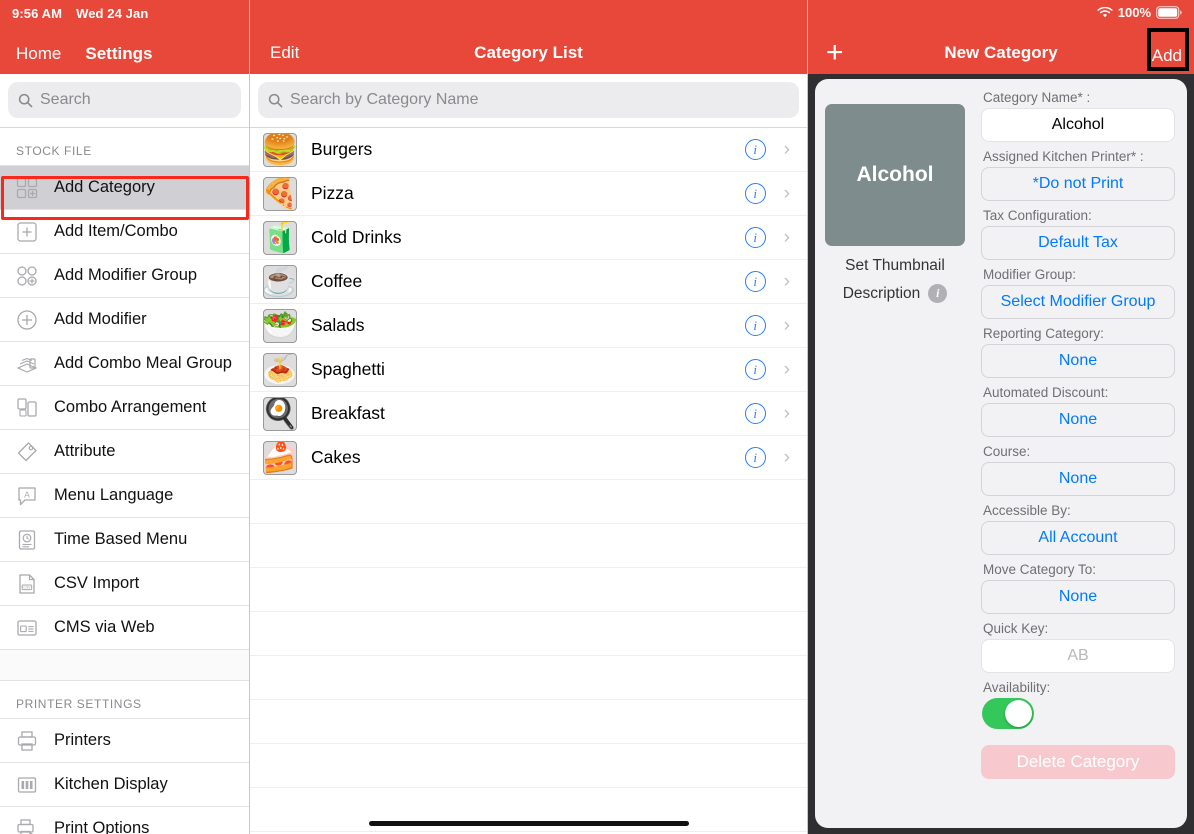 The height and width of the screenshot is (834, 1194). Describe the element at coordinates (121, 539) in the screenshot. I see `sidebar-item-label: Time Based Menu` at that location.